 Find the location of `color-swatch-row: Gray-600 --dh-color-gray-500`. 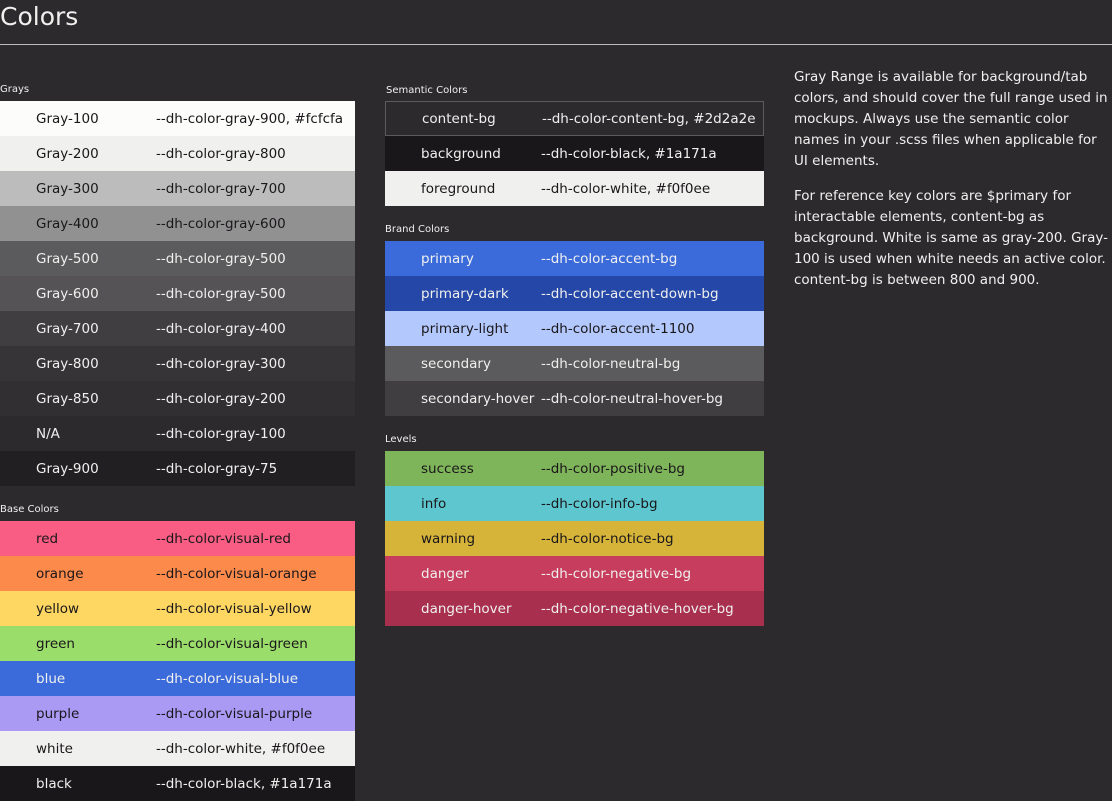

color-swatch-row: Gray-600 --dh-color-gray-500 is located at coordinates (177, 293).